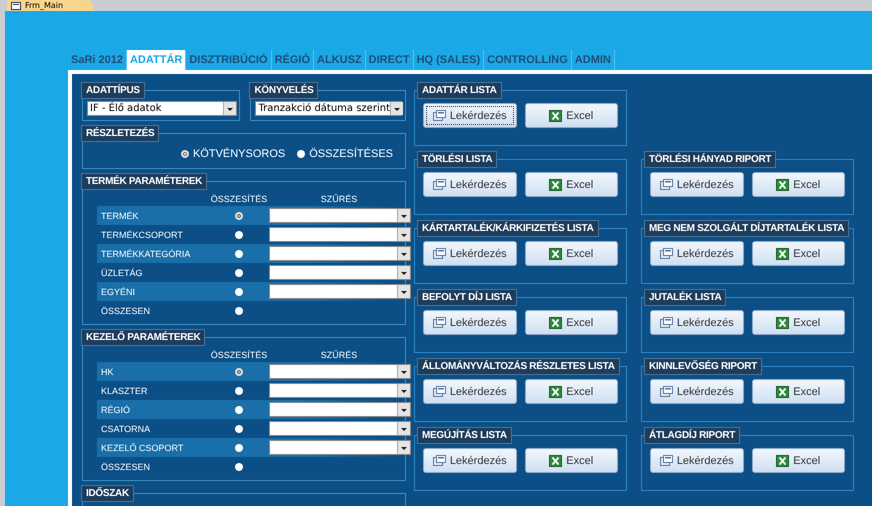 This screenshot has width=872, height=506. Describe the element at coordinates (703, 366) in the screenshot. I see `group-title: KINNLEVŐSÉG RIPORT` at that location.